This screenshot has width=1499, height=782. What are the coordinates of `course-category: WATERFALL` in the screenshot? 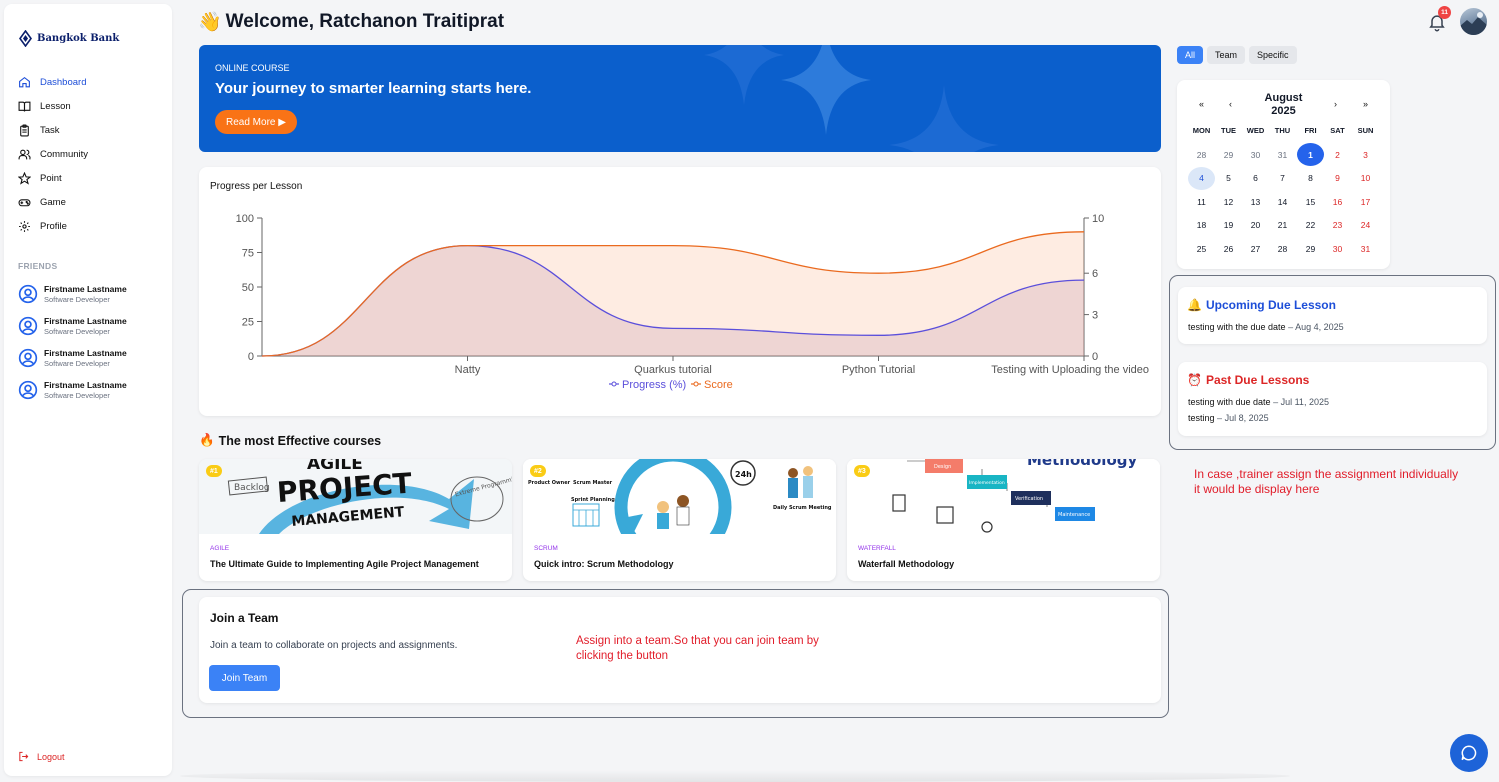 It's located at (877, 548).